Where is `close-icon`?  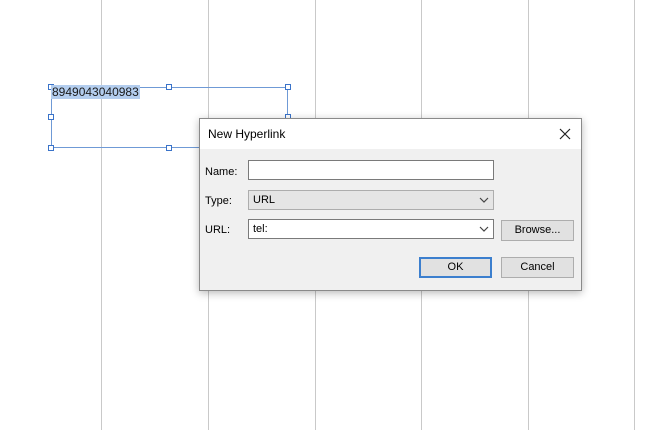
close-icon is located at coordinates (565, 134).